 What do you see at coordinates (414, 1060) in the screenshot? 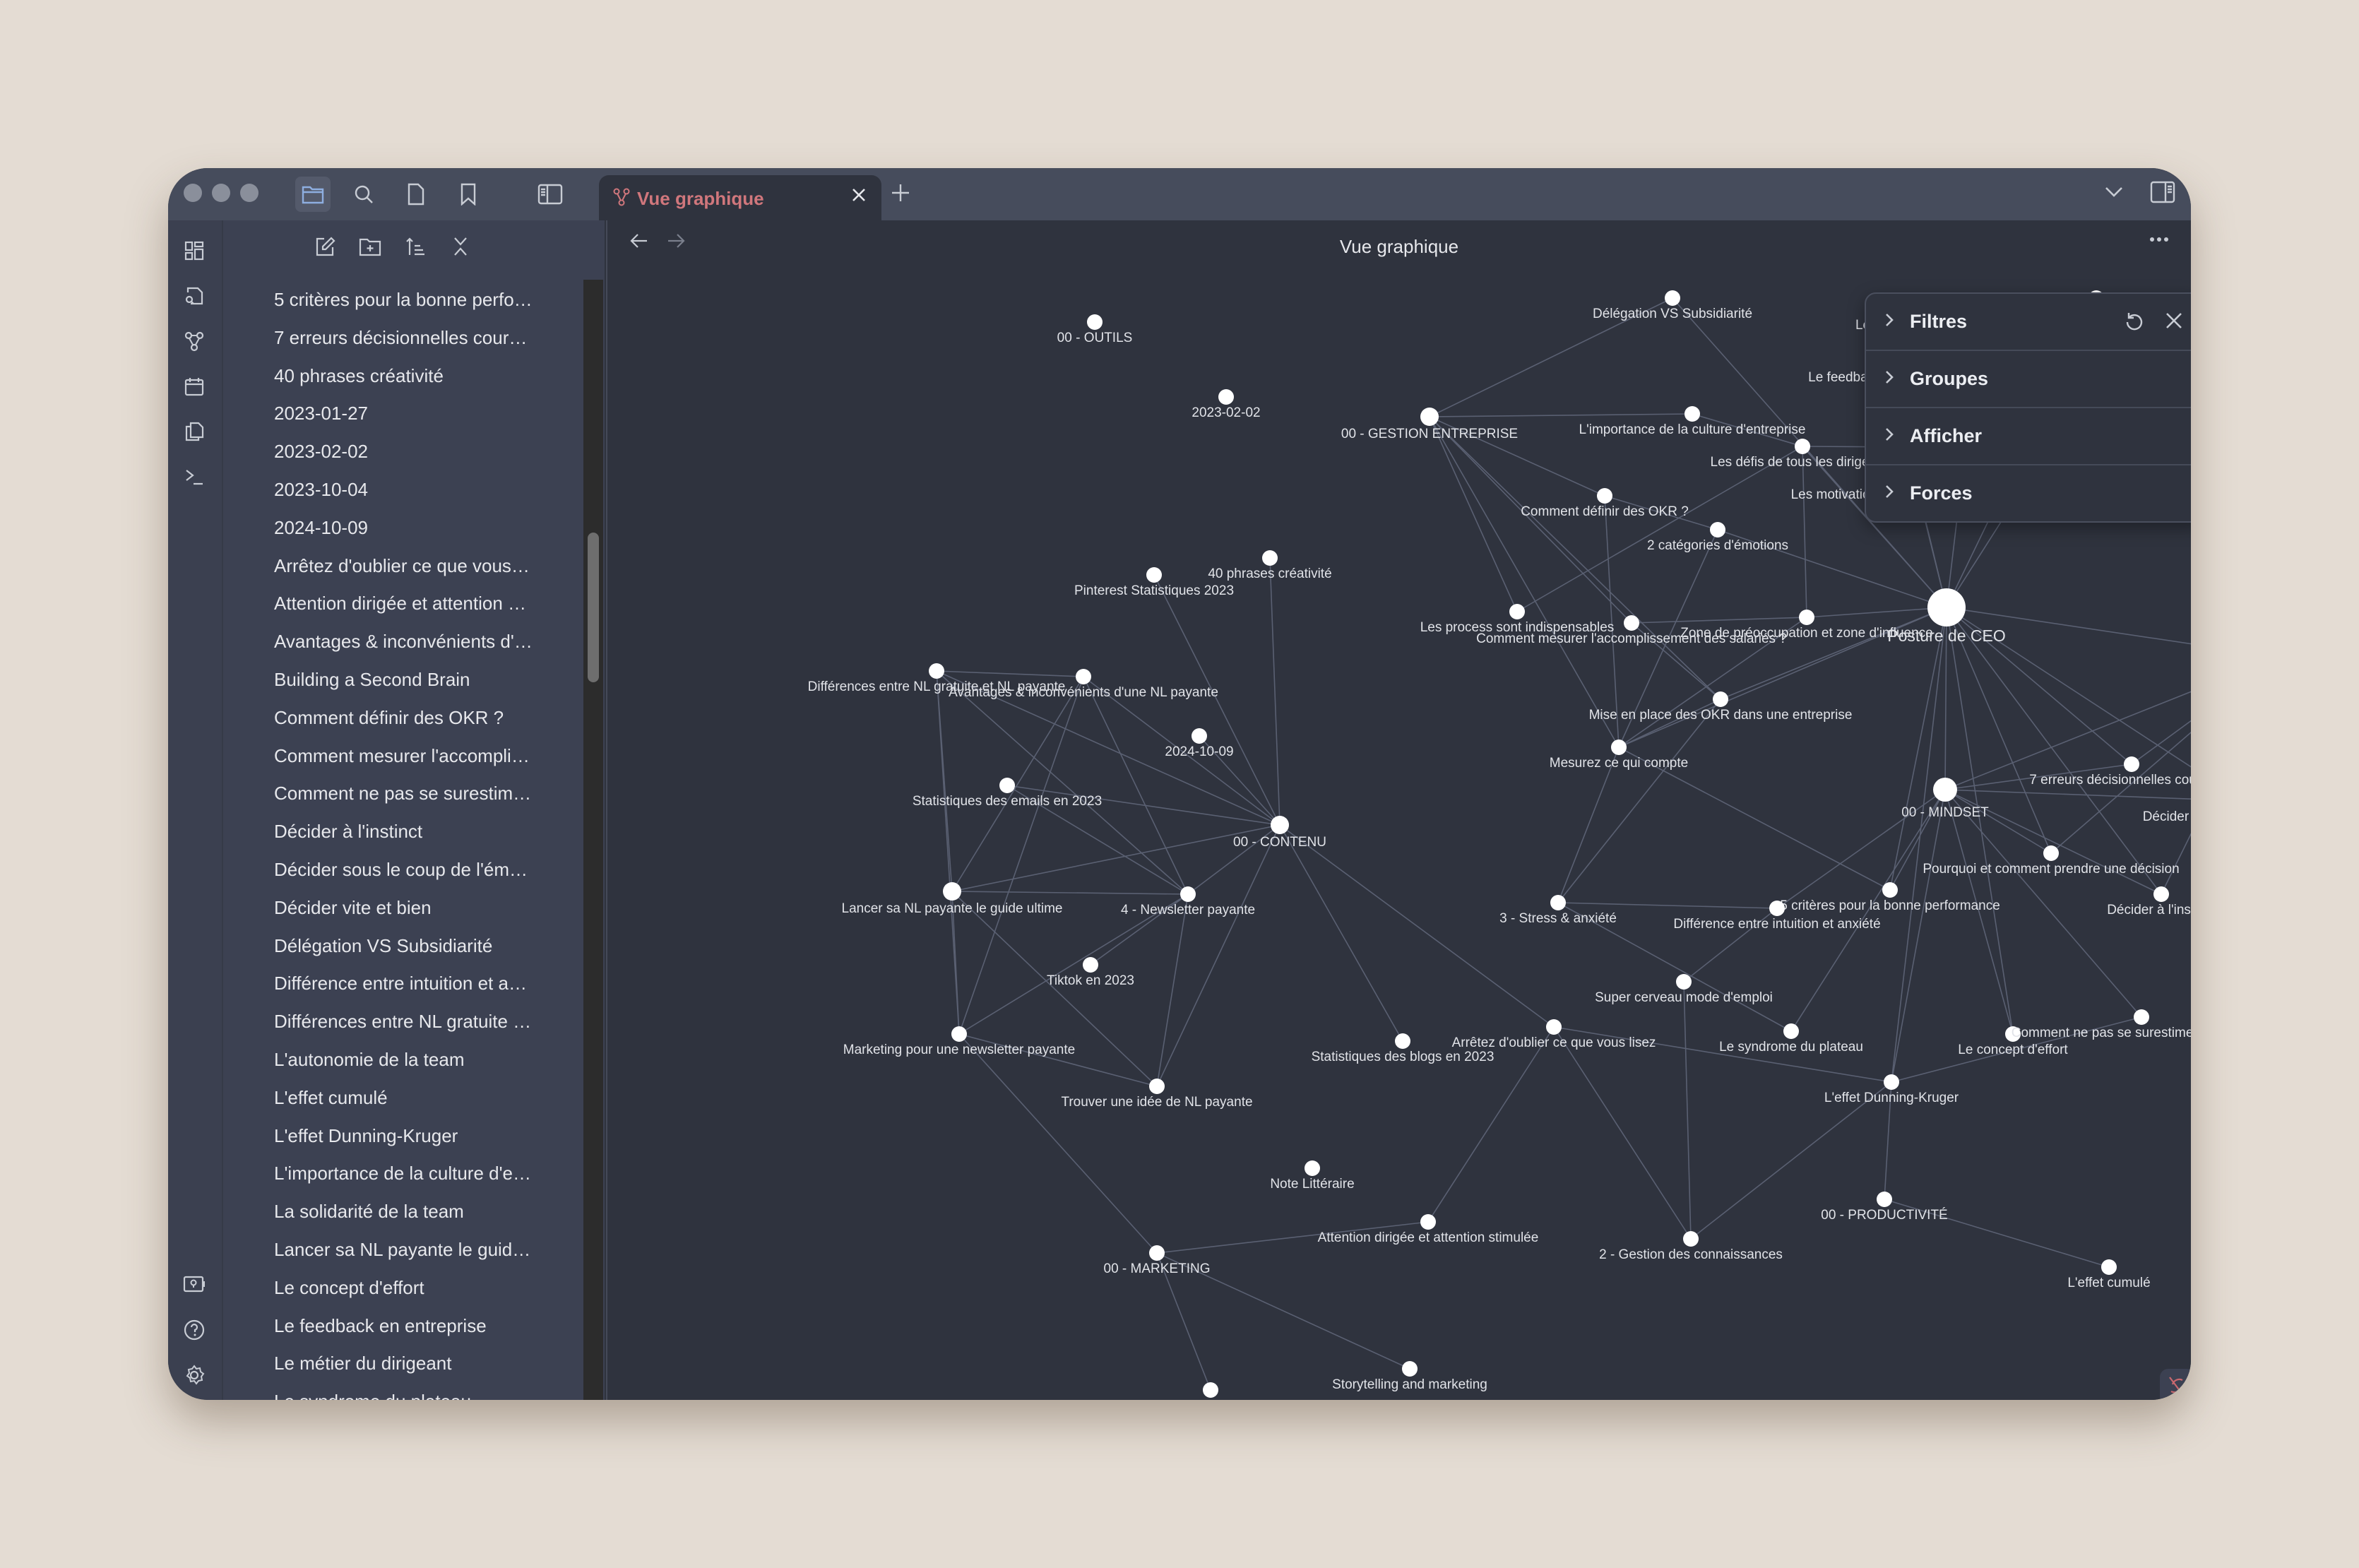
I see `file-item: L'autonomie de la team` at bounding box center [414, 1060].